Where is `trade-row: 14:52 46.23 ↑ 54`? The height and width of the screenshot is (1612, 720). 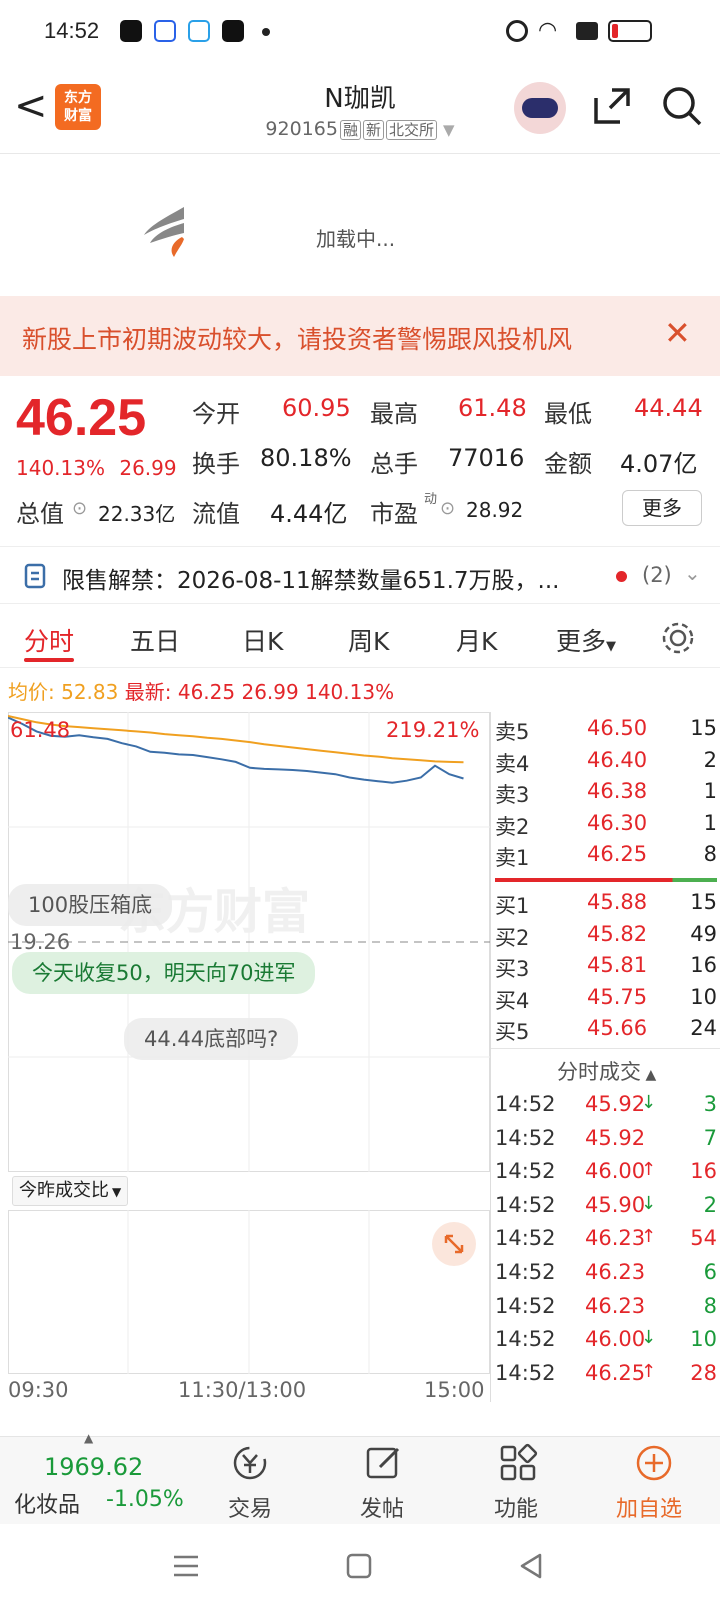
trade-row: 14:52 46.23 ↑ 54 is located at coordinates (605, 1240).